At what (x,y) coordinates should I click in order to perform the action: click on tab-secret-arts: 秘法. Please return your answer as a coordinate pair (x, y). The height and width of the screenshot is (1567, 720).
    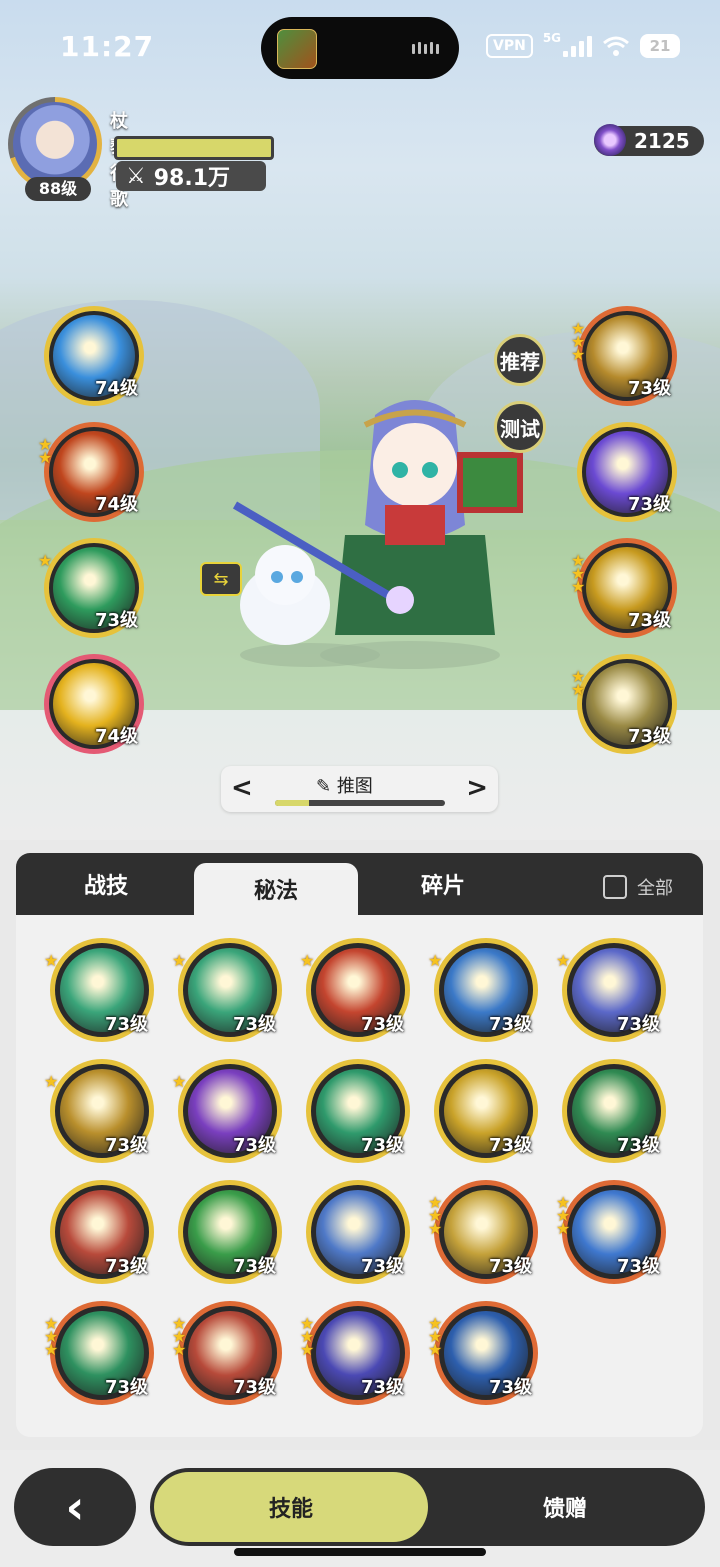
    Looking at the image, I should click on (276, 889).